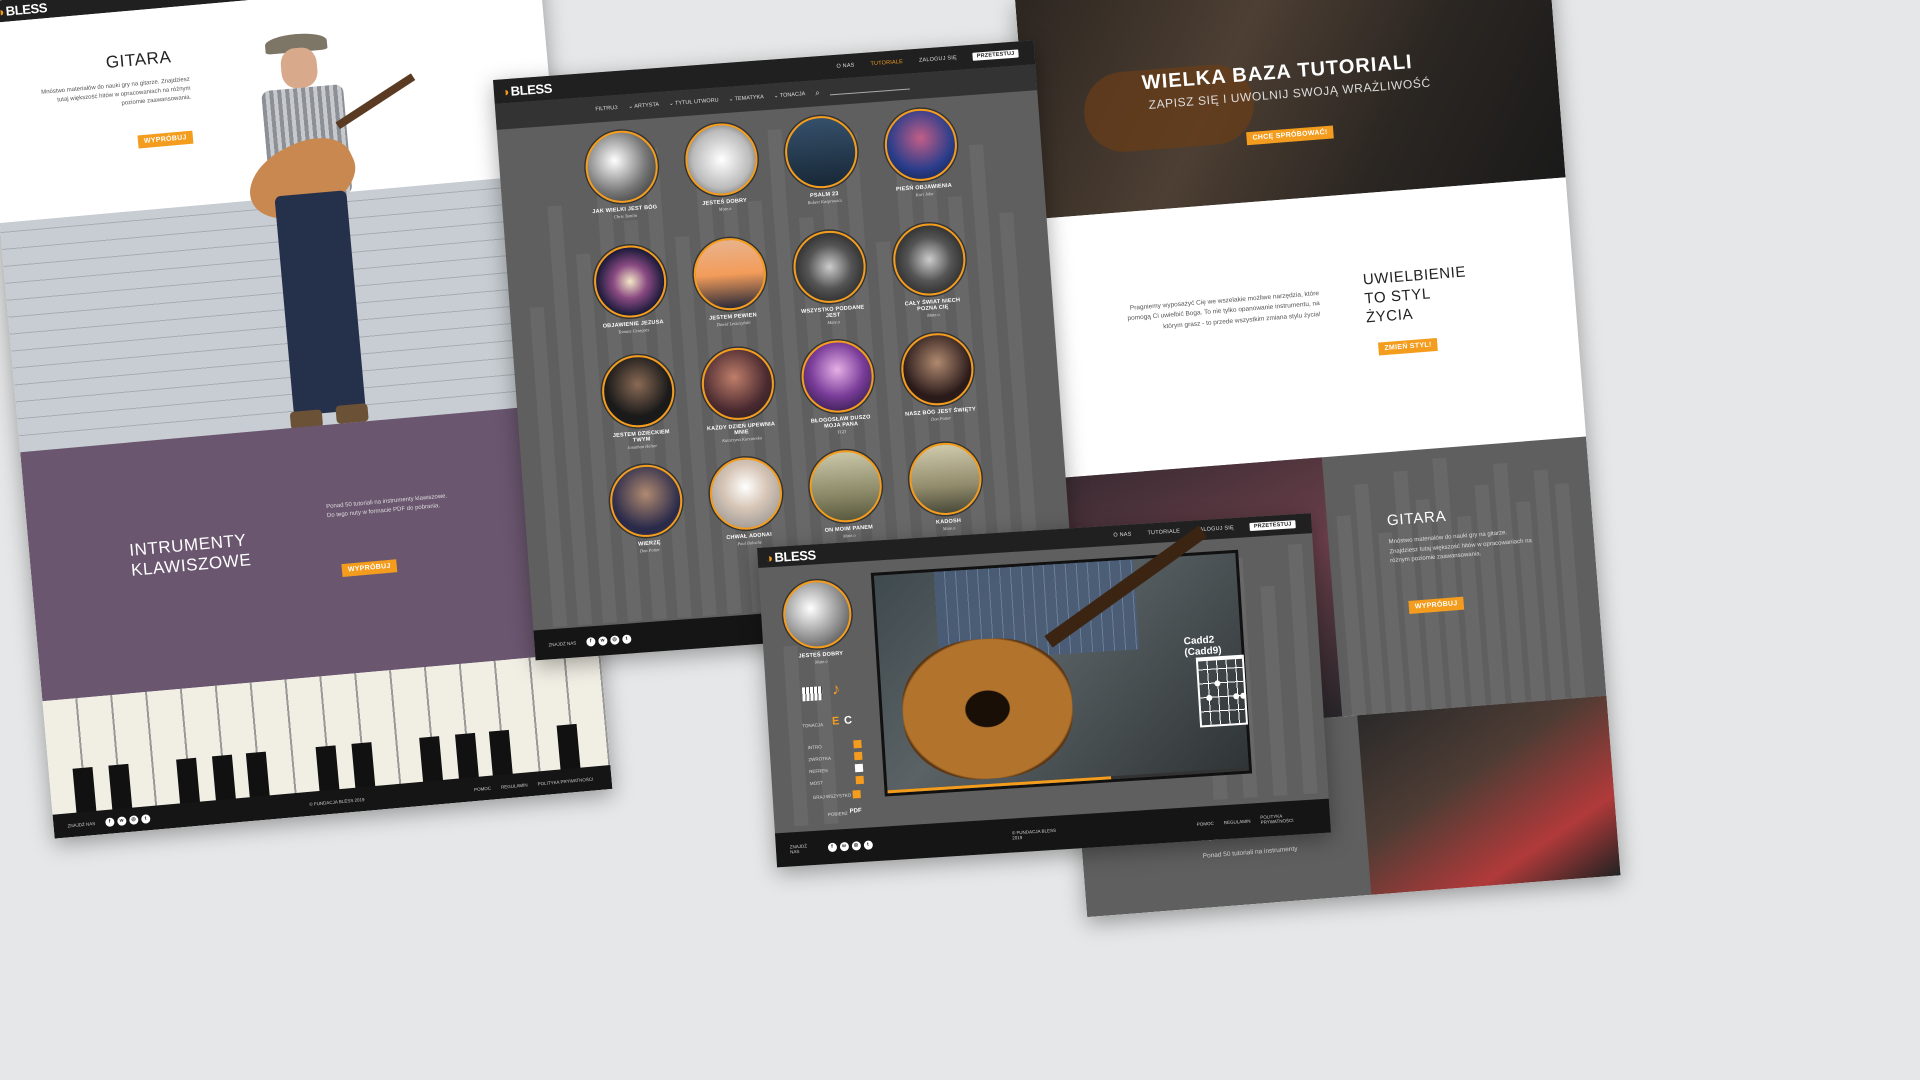  What do you see at coordinates (694, 103) in the screenshot?
I see `filter-title: ⌄ TYTUŁ UTWORU` at bounding box center [694, 103].